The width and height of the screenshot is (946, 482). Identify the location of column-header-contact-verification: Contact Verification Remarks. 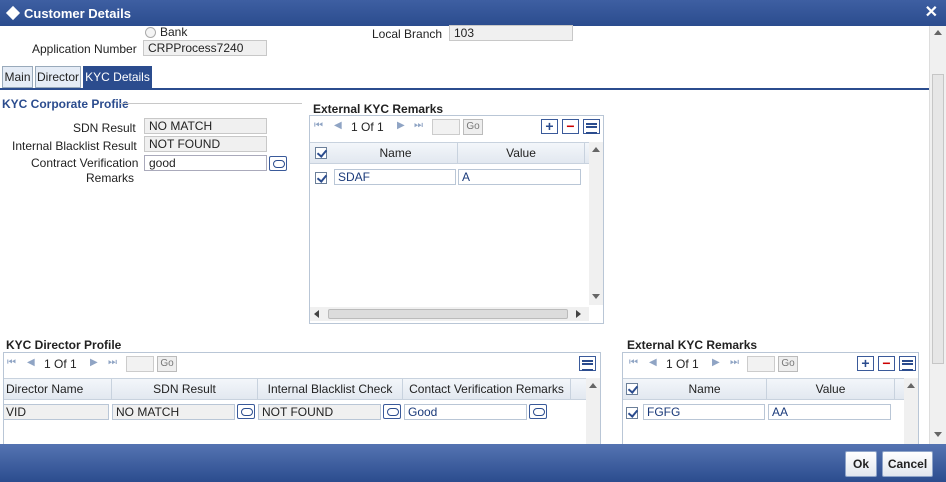
(487, 389).